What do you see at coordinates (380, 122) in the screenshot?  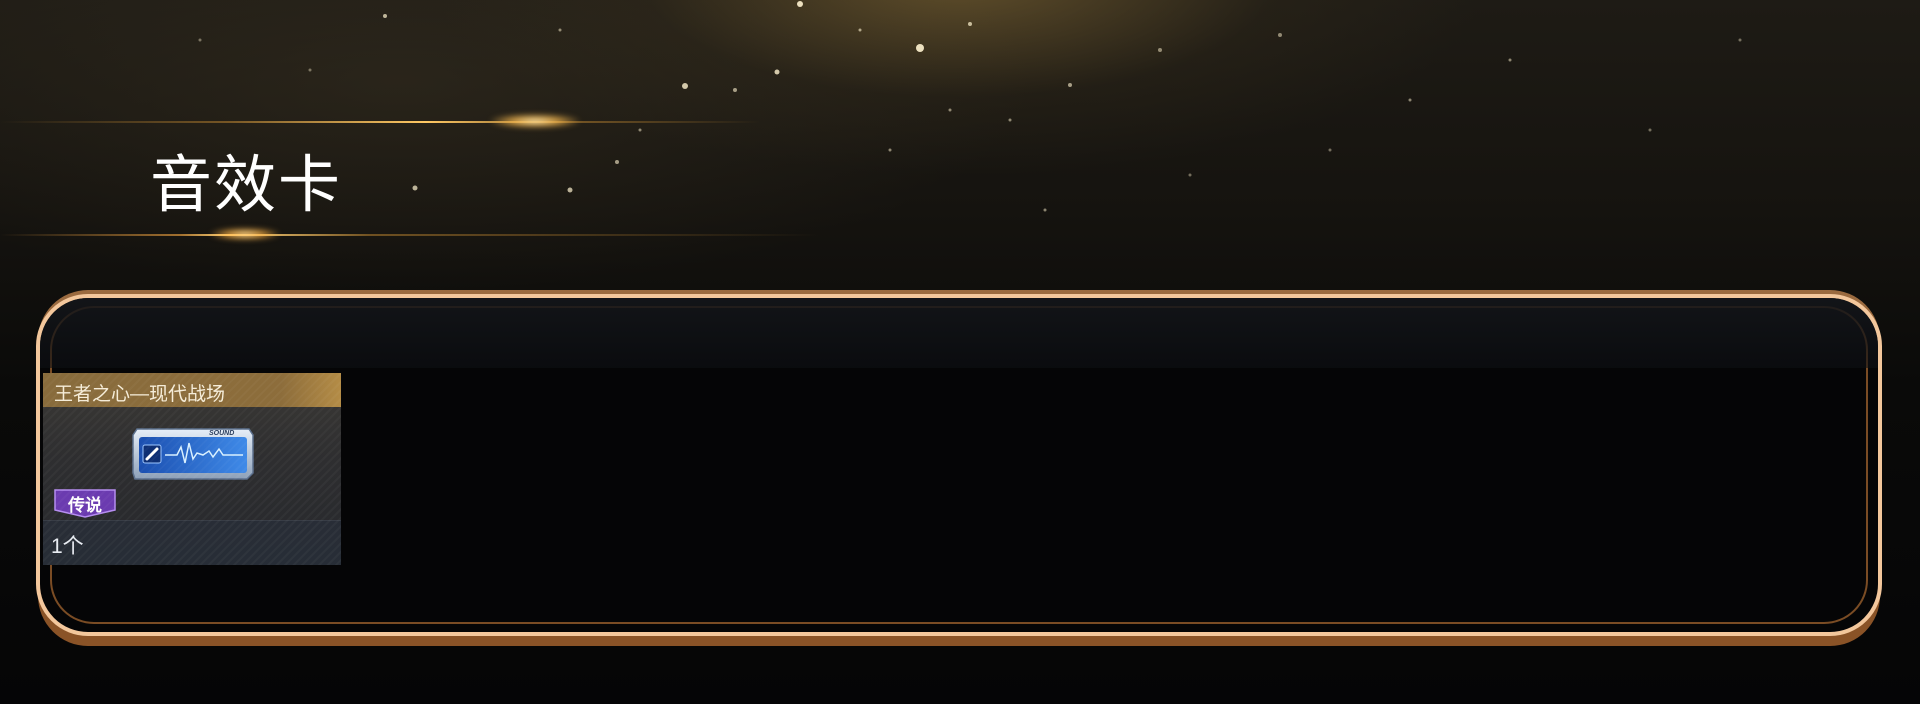 I see `title-top-glow-line` at bounding box center [380, 122].